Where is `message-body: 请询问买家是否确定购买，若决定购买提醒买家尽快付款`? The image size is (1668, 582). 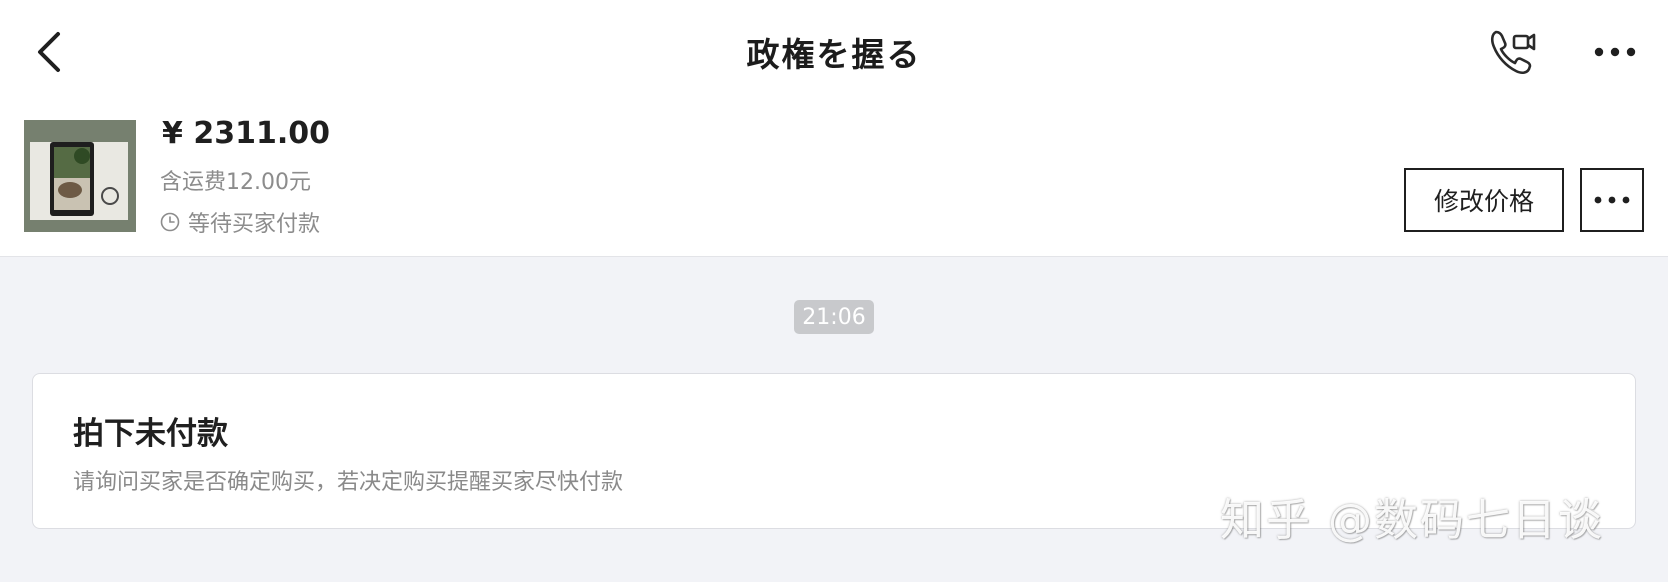
message-body: 请询问买家是否确定购买，若决定购买提醒买家尽快付款 is located at coordinates (348, 482).